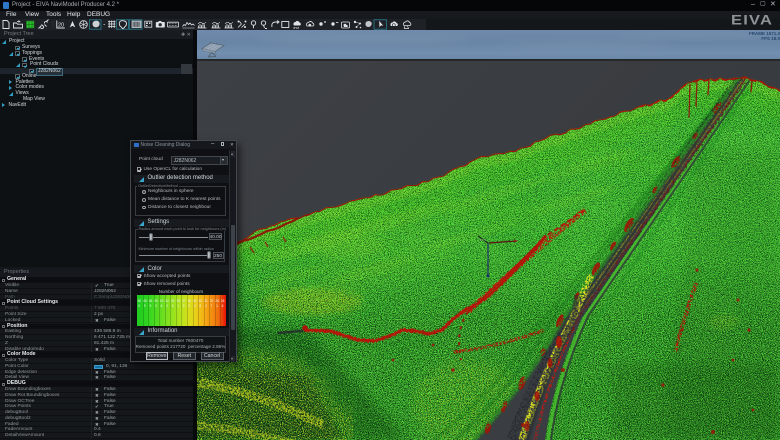  Describe the element at coordinates (482, 239) in the screenshot. I see `svg-text: 1 m` at that location.